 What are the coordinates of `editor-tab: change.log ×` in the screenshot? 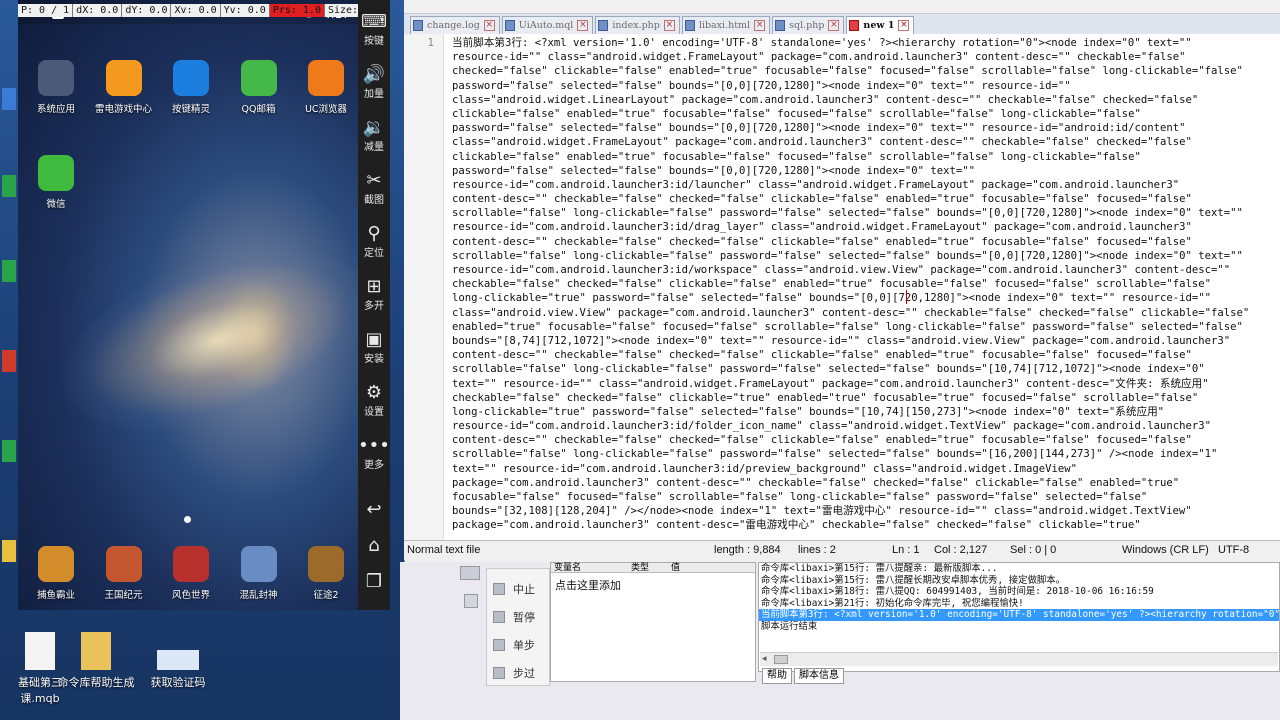 It's located at (455, 25).